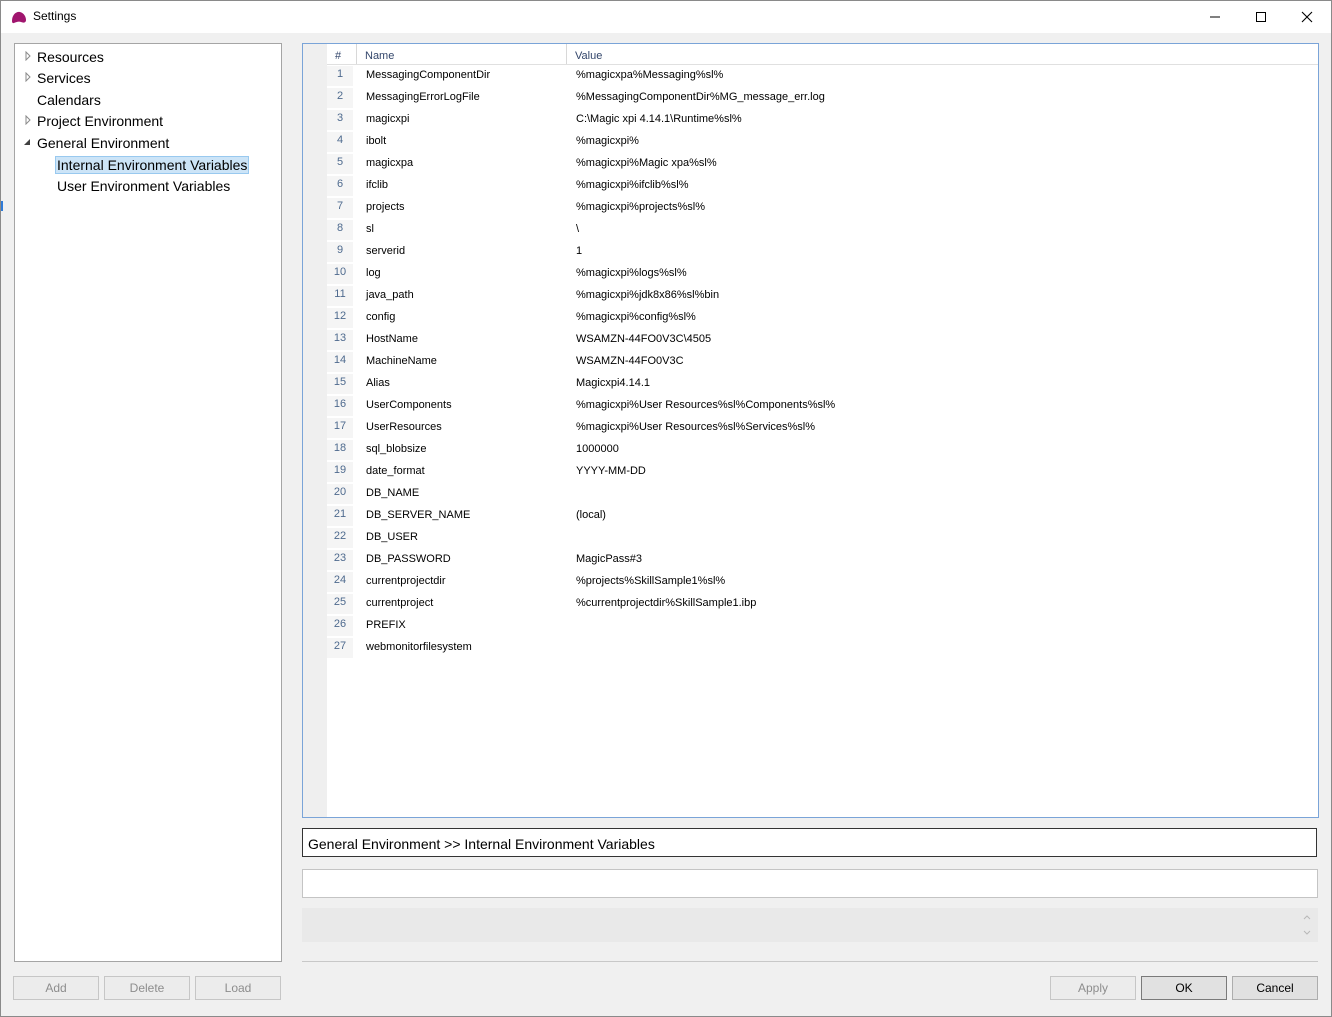 Image resolution: width=1332 pixels, height=1017 pixels. What do you see at coordinates (822, 560) in the screenshot?
I see `table-row: 23 DB_PASSWORD MagicPass#3` at bounding box center [822, 560].